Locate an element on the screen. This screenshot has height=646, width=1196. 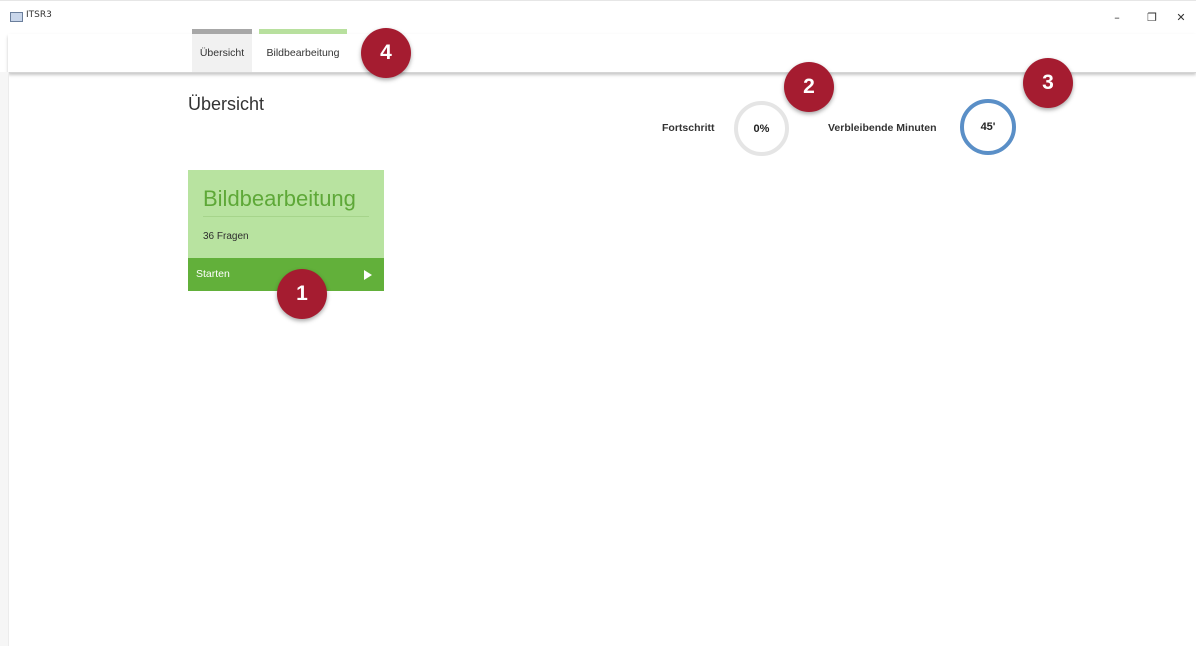
tab-bildbearbeitung: Bildbearbeitung is located at coordinates (303, 50).